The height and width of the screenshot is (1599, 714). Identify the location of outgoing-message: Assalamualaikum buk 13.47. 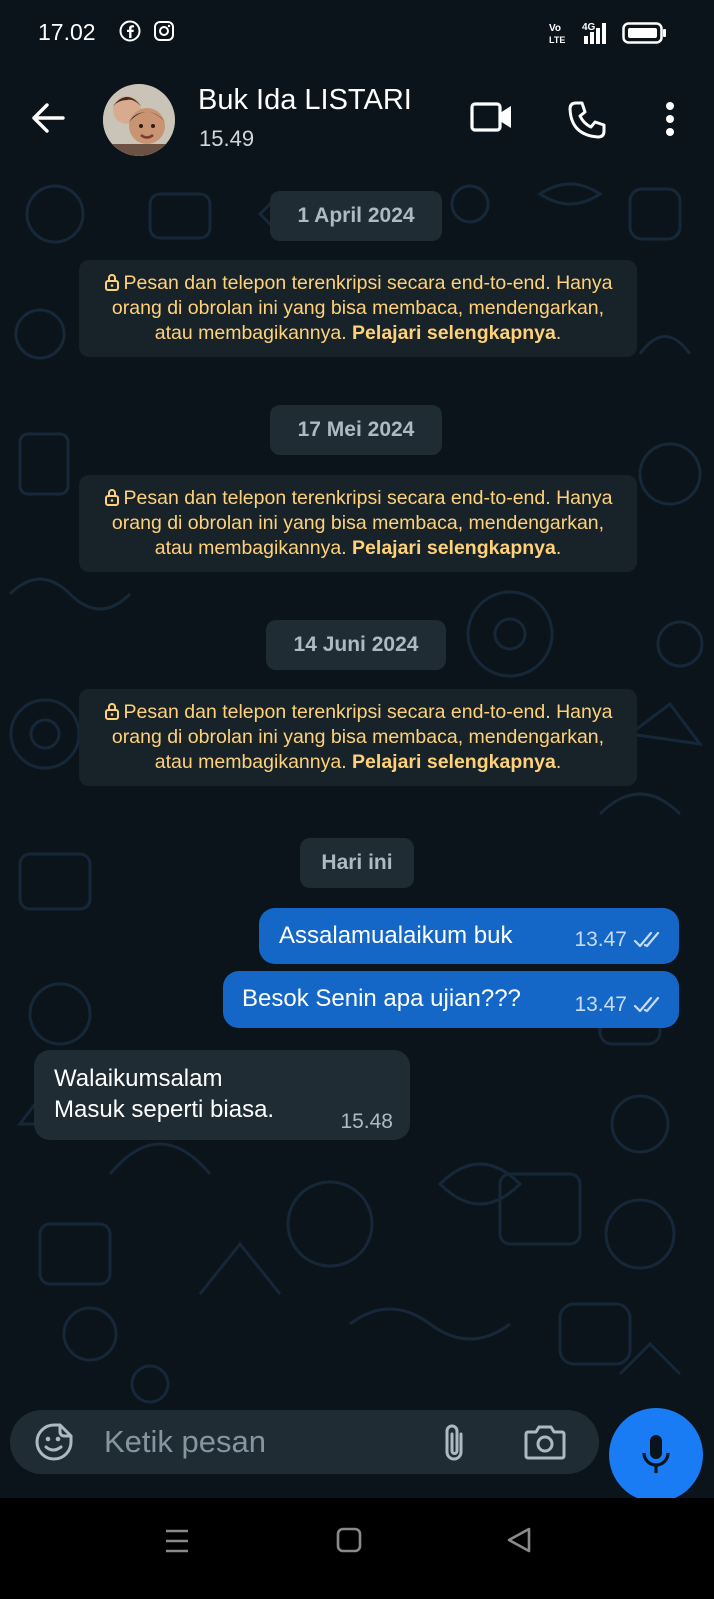
(469, 936).